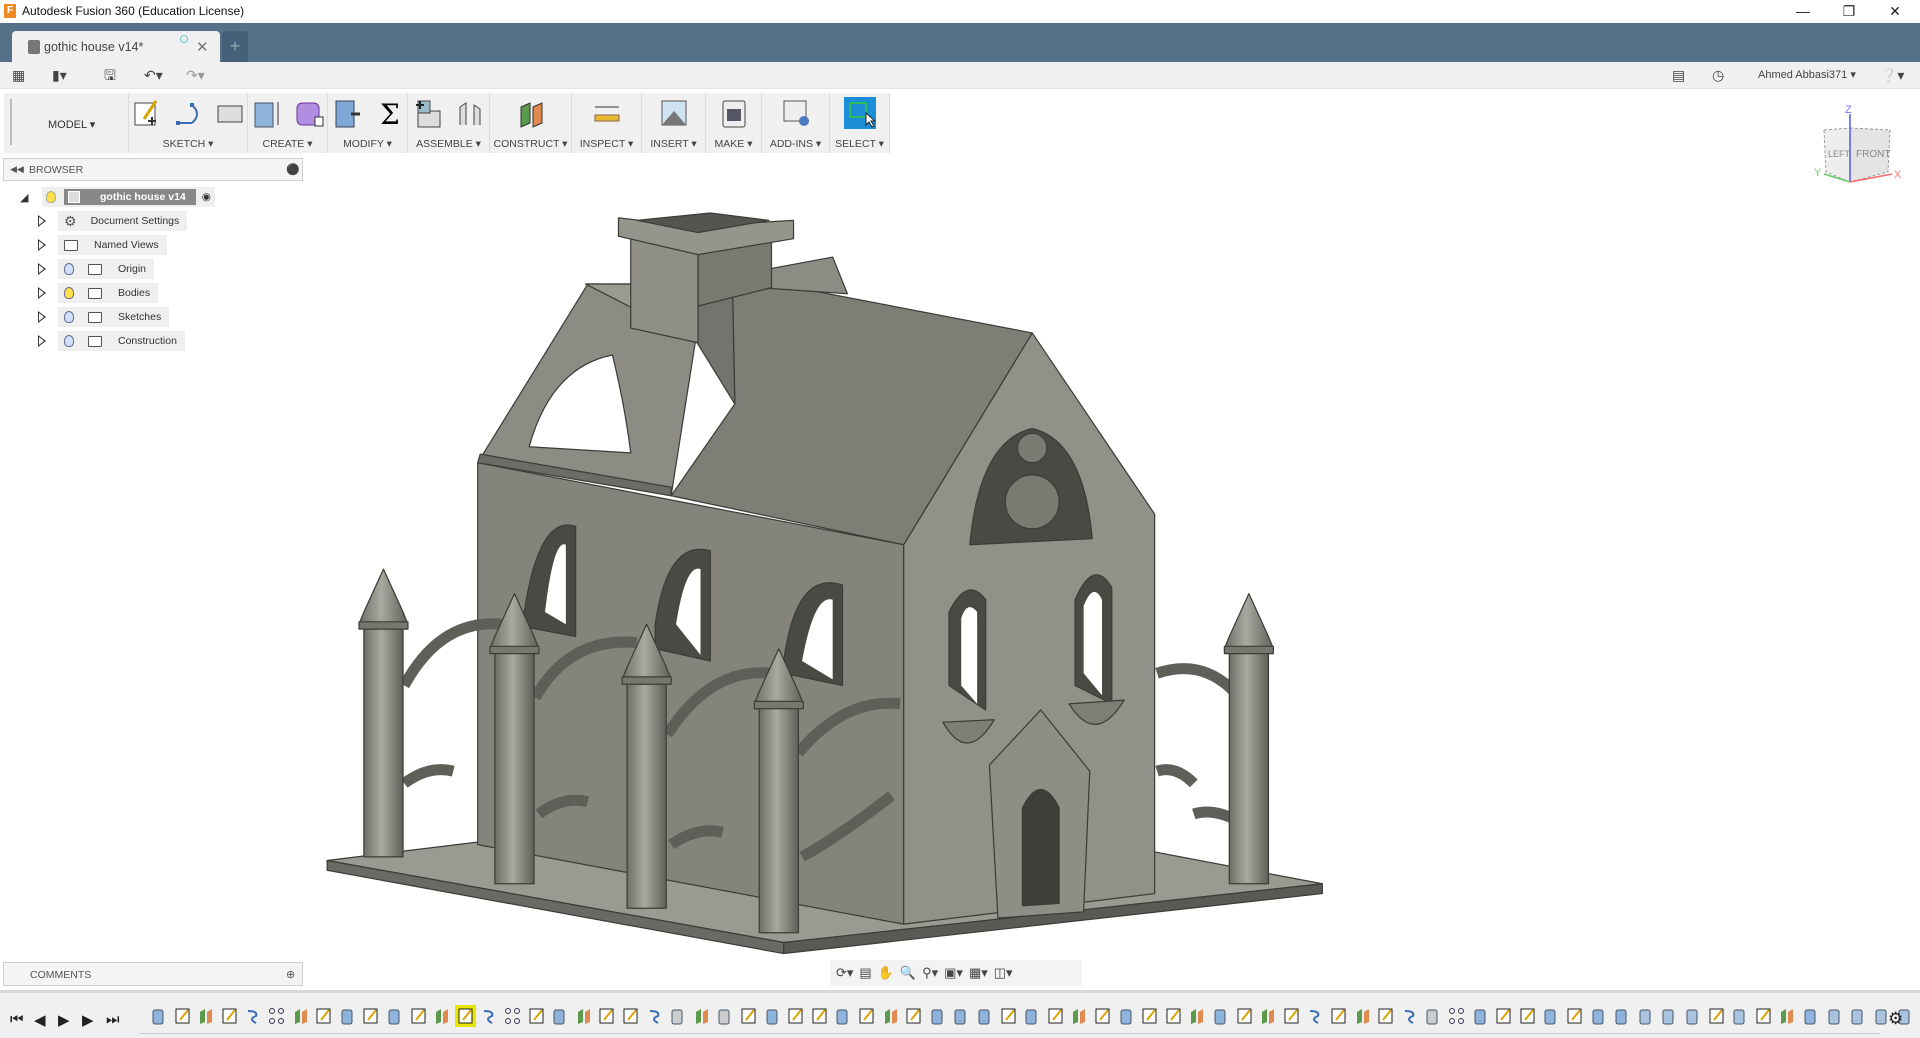 Image resolution: width=1920 pixels, height=1038 pixels. I want to click on fit-icon: ⚲▾, so click(930, 973).